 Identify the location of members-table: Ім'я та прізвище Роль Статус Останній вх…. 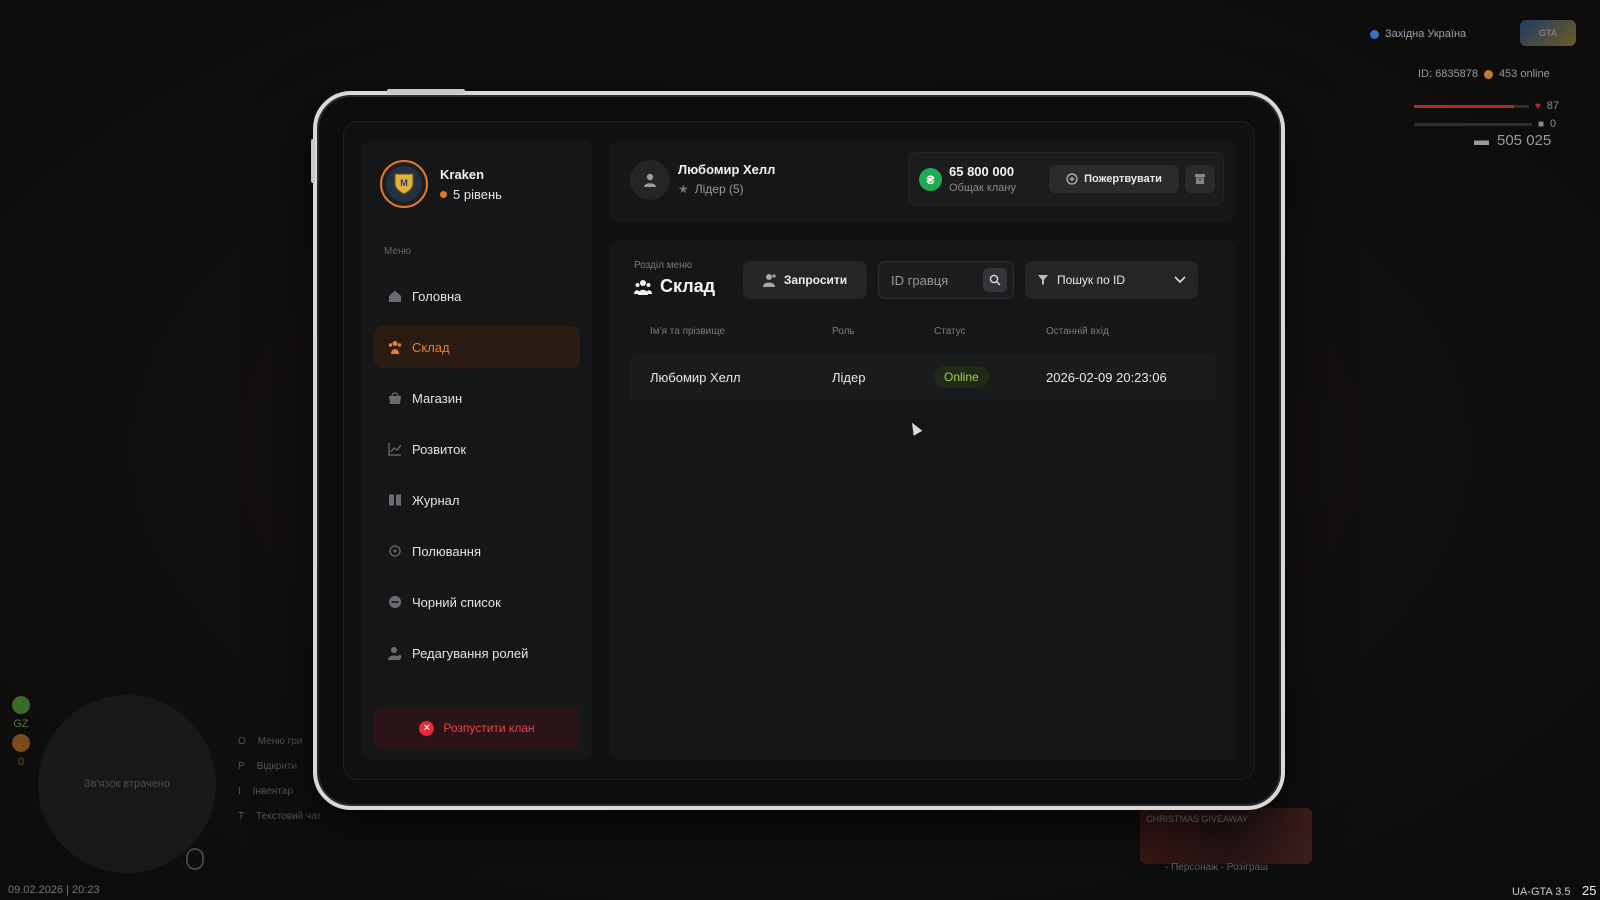
(923, 363).